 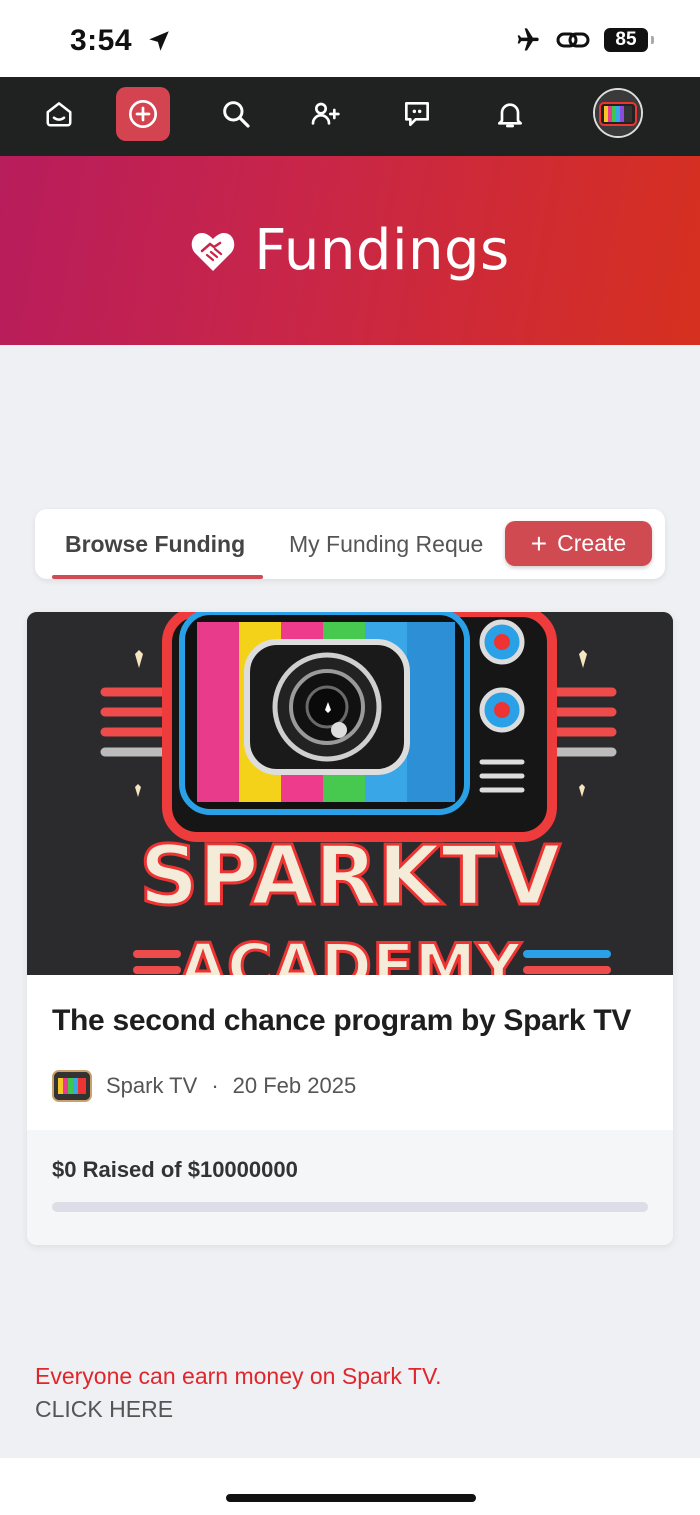 I want to click on active-tab-indicator, so click(x=157, y=577).